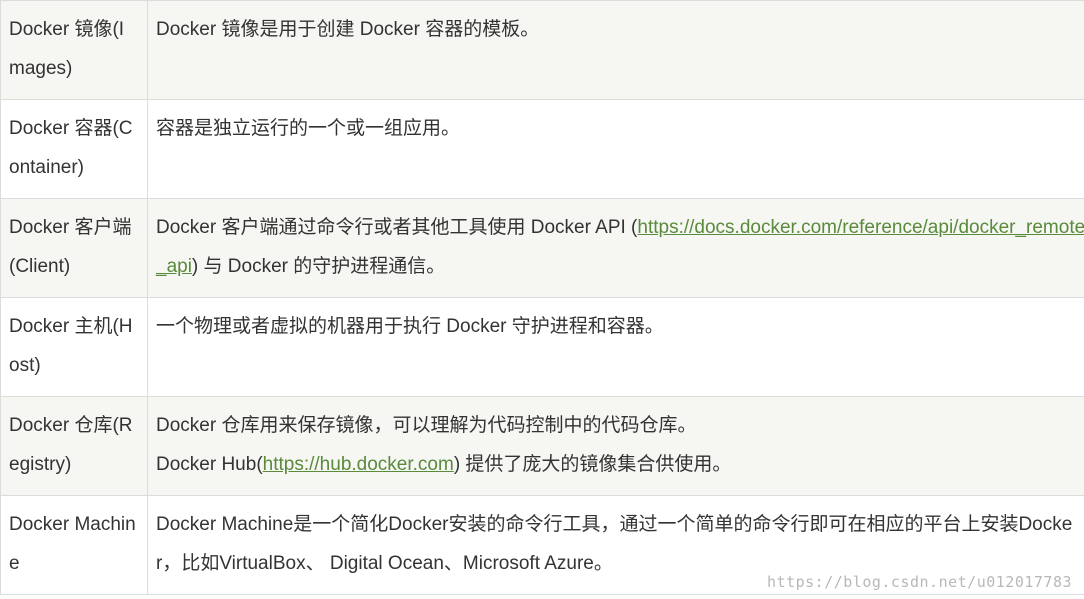 The image size is (1084, 599). Describe the element at coordinates (74, 446) in the screenshot. I see `term-cell: Docker 仓库(Registry)` at that location.